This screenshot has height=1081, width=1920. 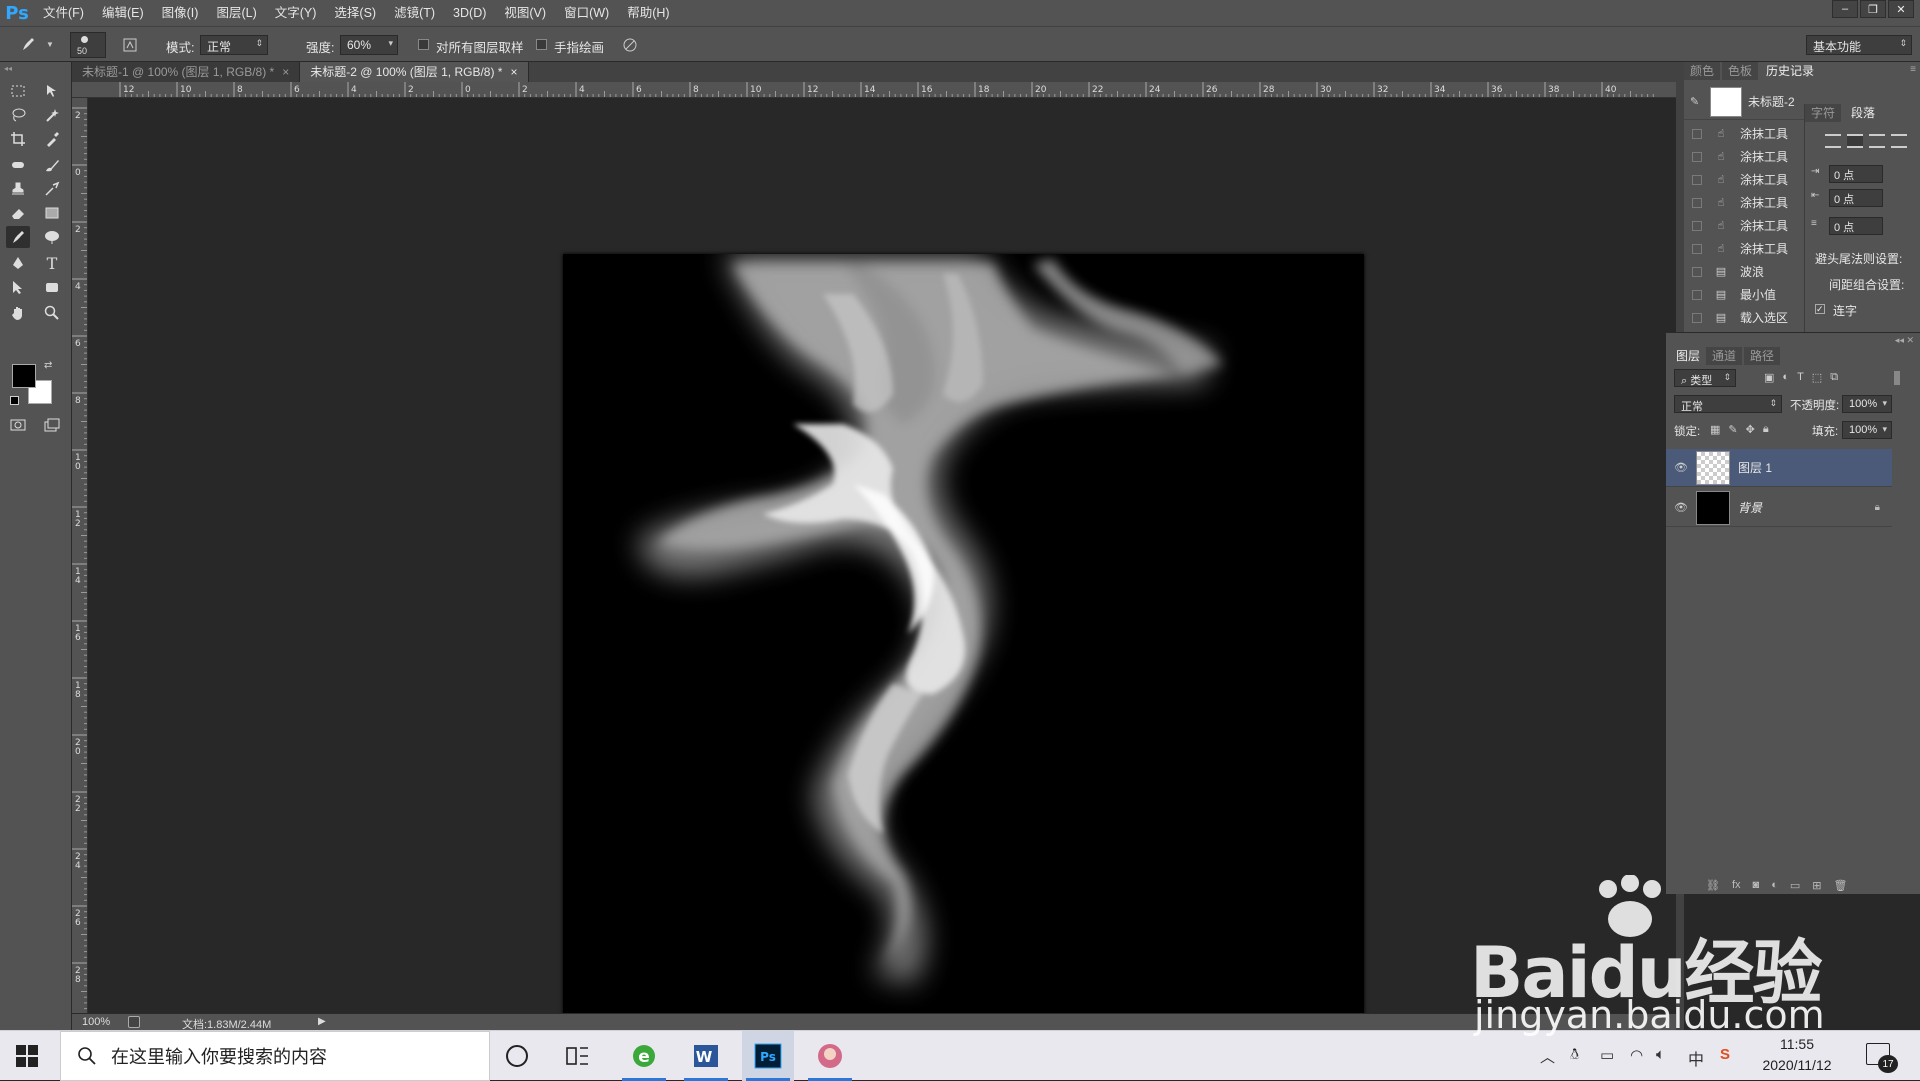 What do you see at coordinates (1688, 356) in the screenshot?
I see `tab-layers: 图层` at bounding box center [1688, 356].